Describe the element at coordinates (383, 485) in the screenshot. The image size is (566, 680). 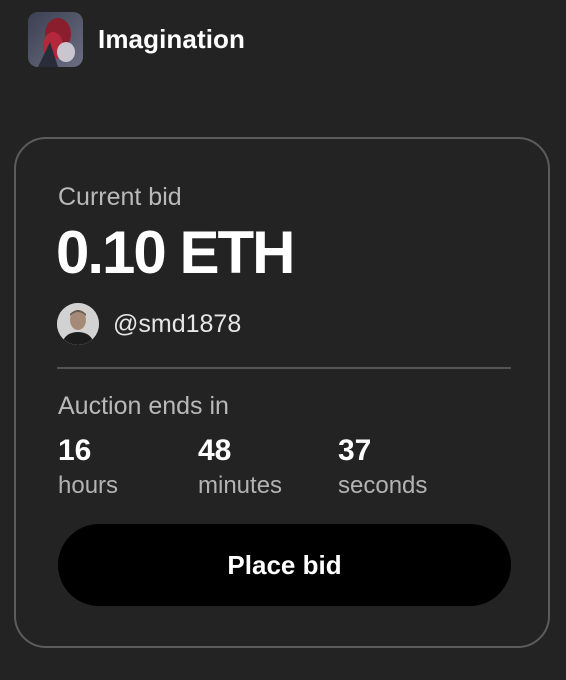
I see `countdown-seconds-label: seconds` at that location.